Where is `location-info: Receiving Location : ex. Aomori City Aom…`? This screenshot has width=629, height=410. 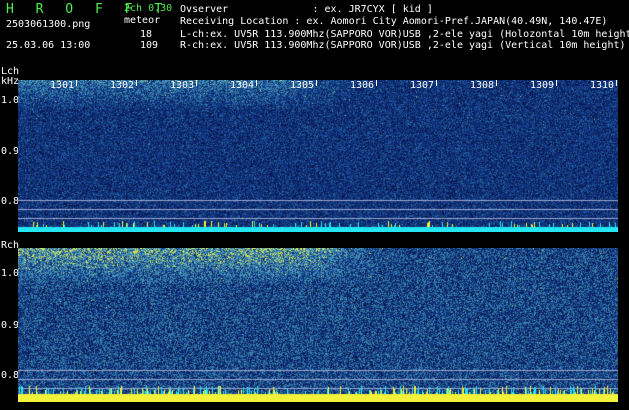
location-info: Receiving Location : ex. Aomori City Aom… is located at coordinates (394, 21).